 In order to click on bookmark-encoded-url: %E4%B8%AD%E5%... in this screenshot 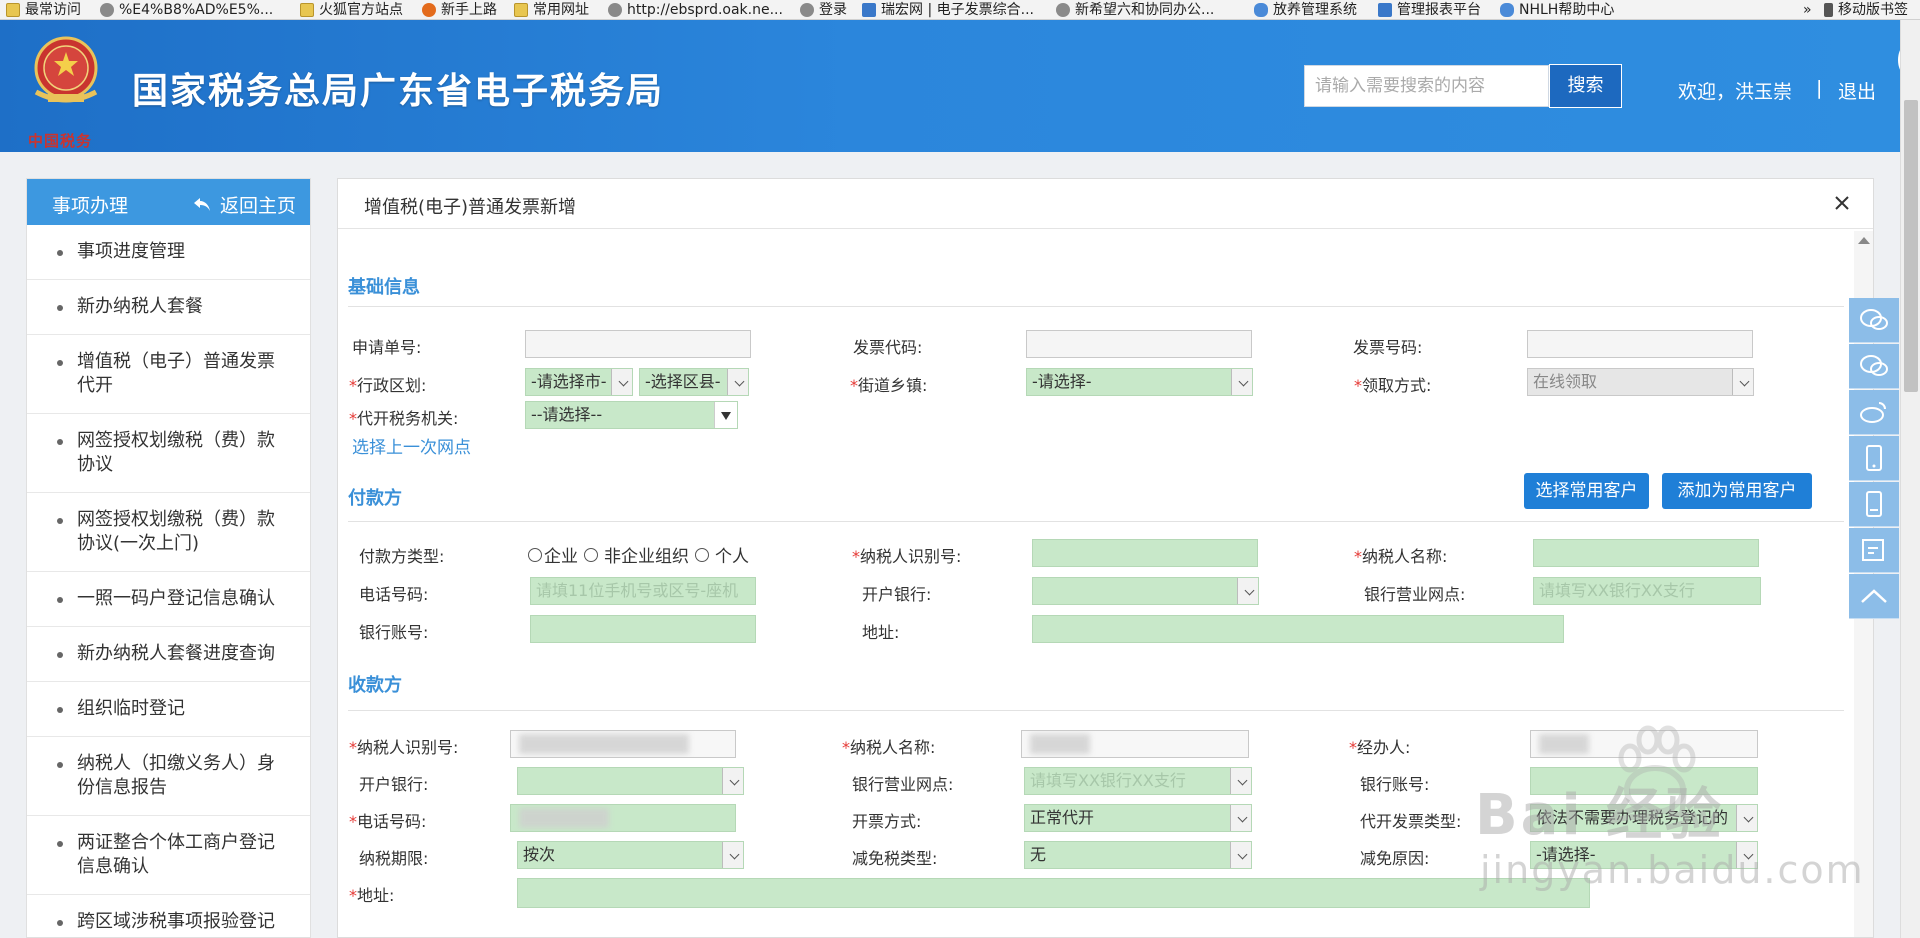, I will do `click(186, 10)`.